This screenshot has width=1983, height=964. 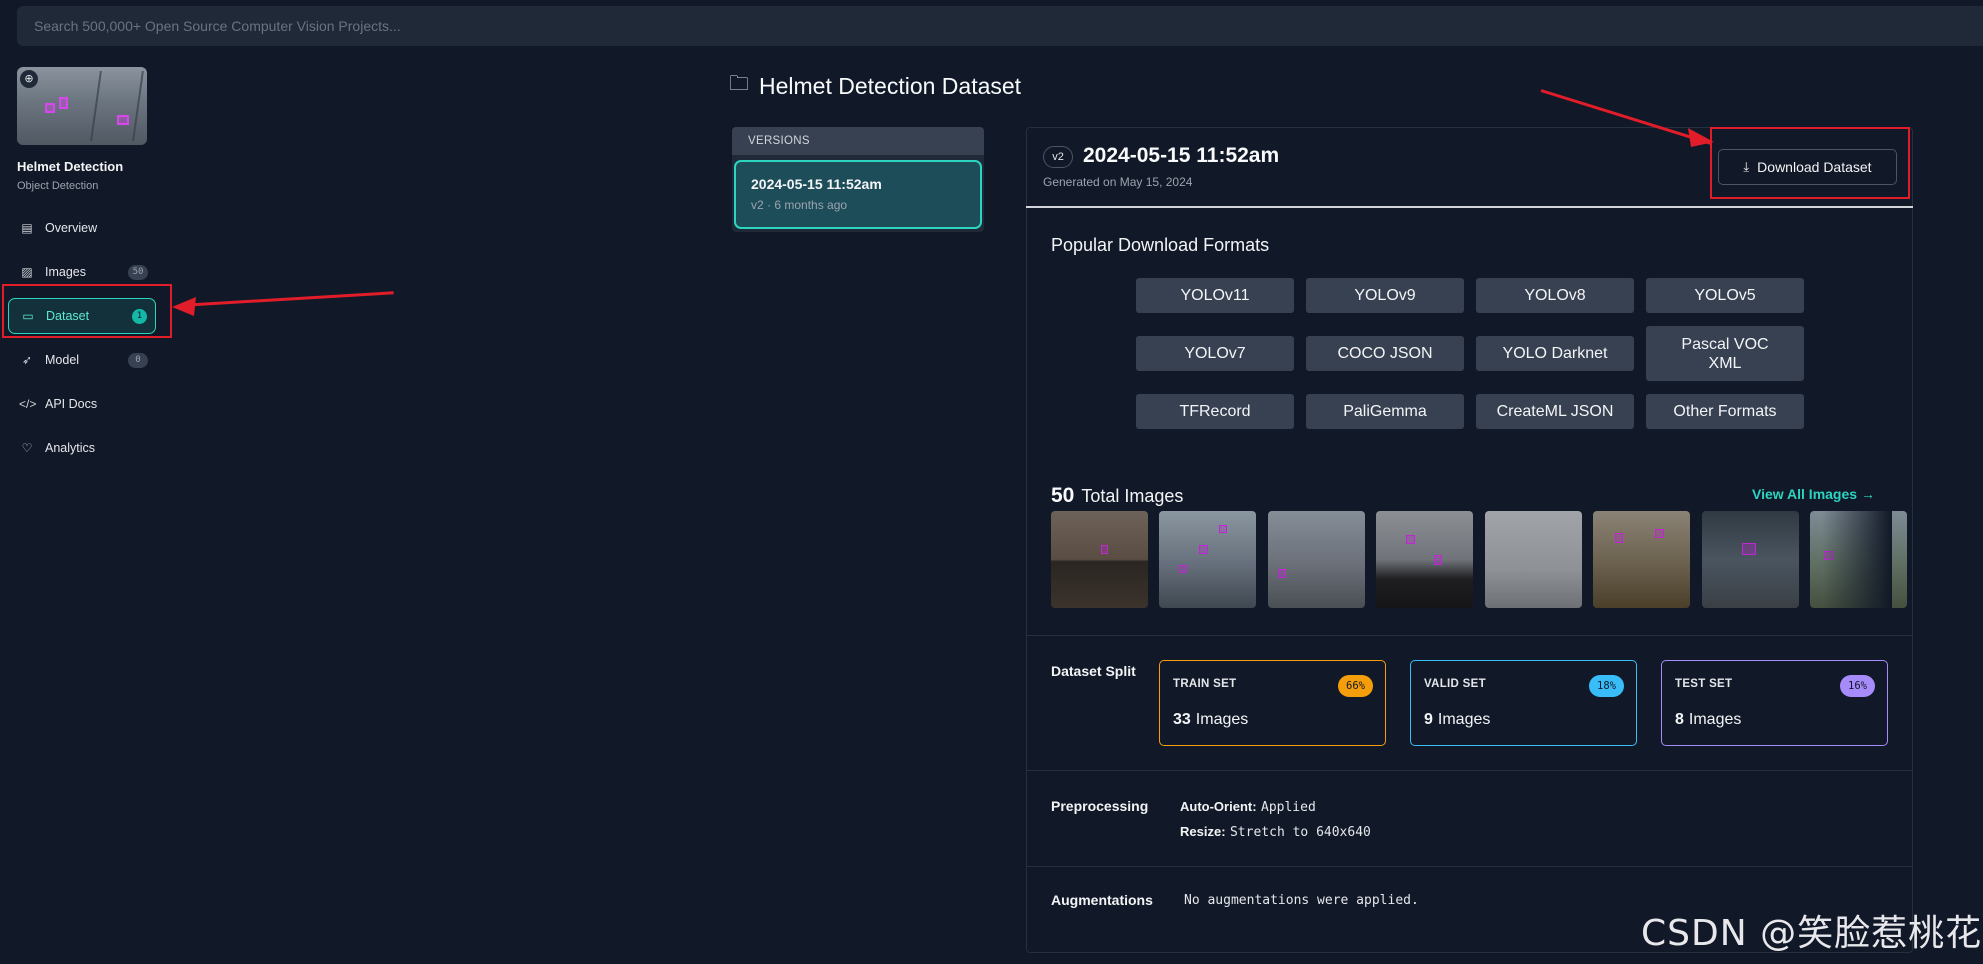 I want to click on search-input, so click(x=1000, y=26).